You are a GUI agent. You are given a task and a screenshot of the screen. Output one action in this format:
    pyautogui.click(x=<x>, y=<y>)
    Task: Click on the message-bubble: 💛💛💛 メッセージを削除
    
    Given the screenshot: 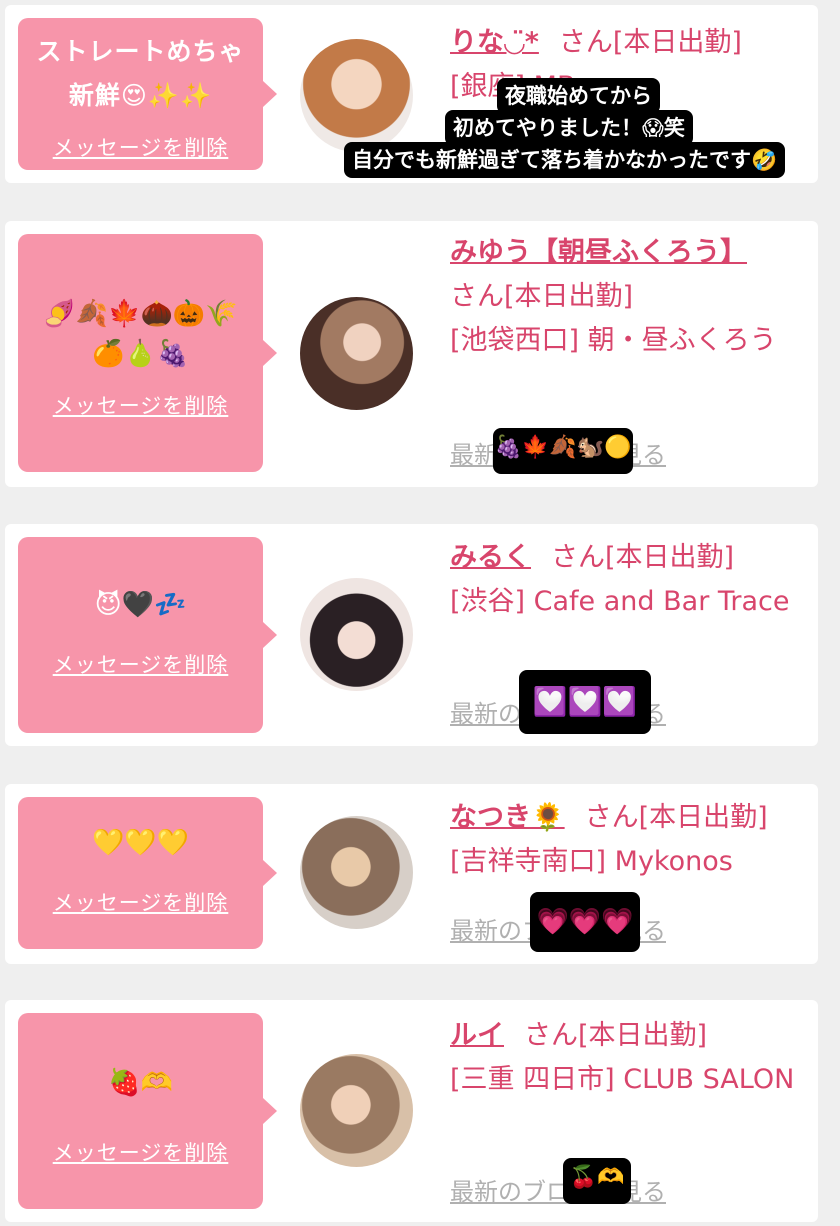 What is the action you would take?
    pyautogui.click(x=147, y=873)
    